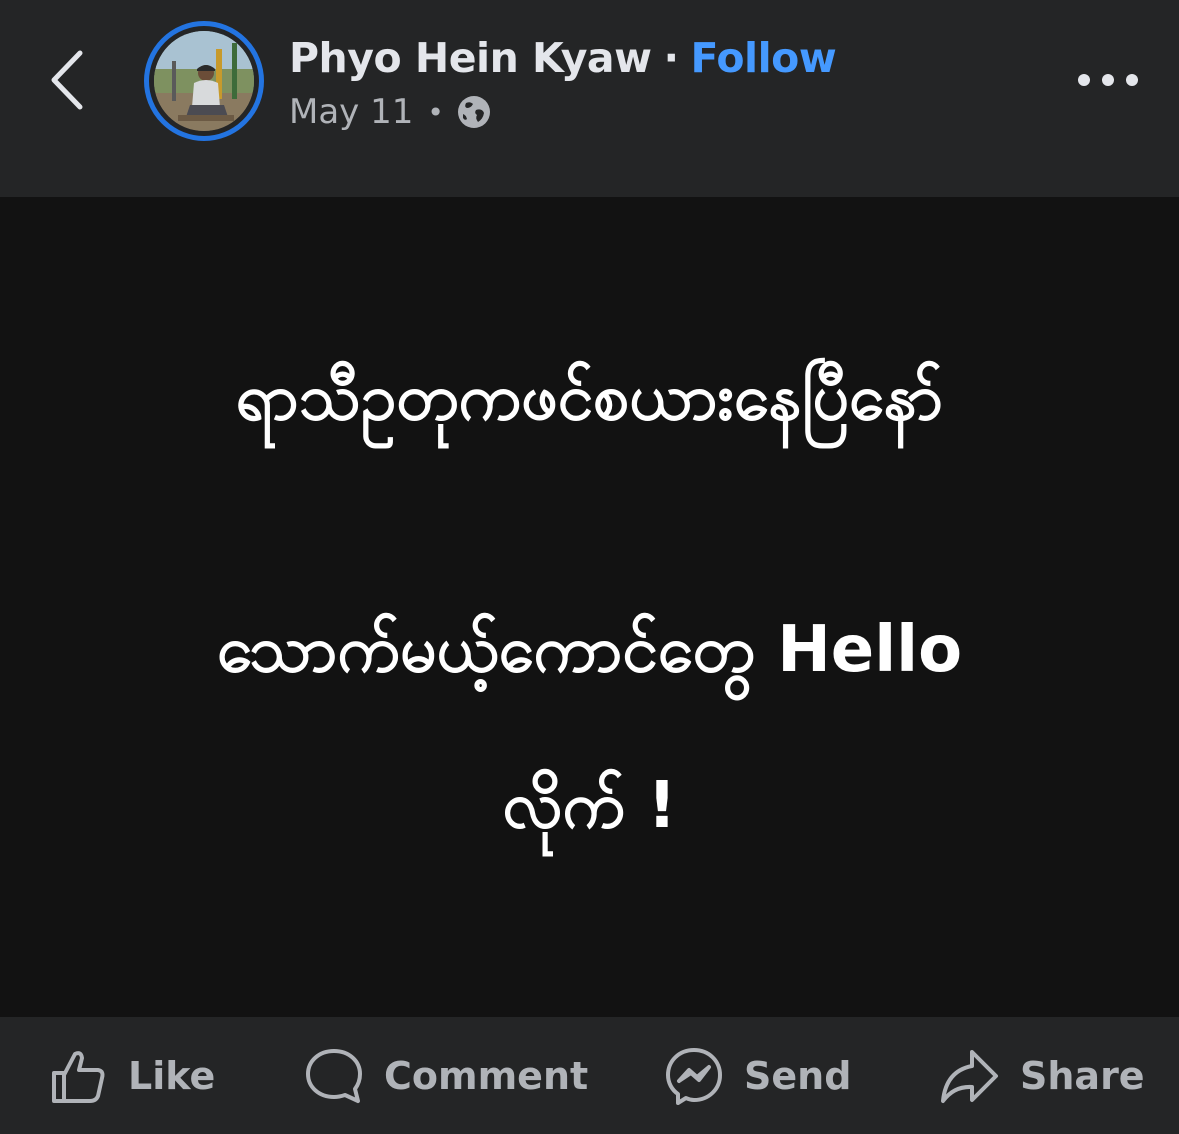 Image resolution: width=1179 pixels, height=1134 pixels. Describe the element at coordinates (589, 650) in the screenshot. I see `post-text-line-2: သောက်မယ့်ကောင်တွေ Hello` at that location.